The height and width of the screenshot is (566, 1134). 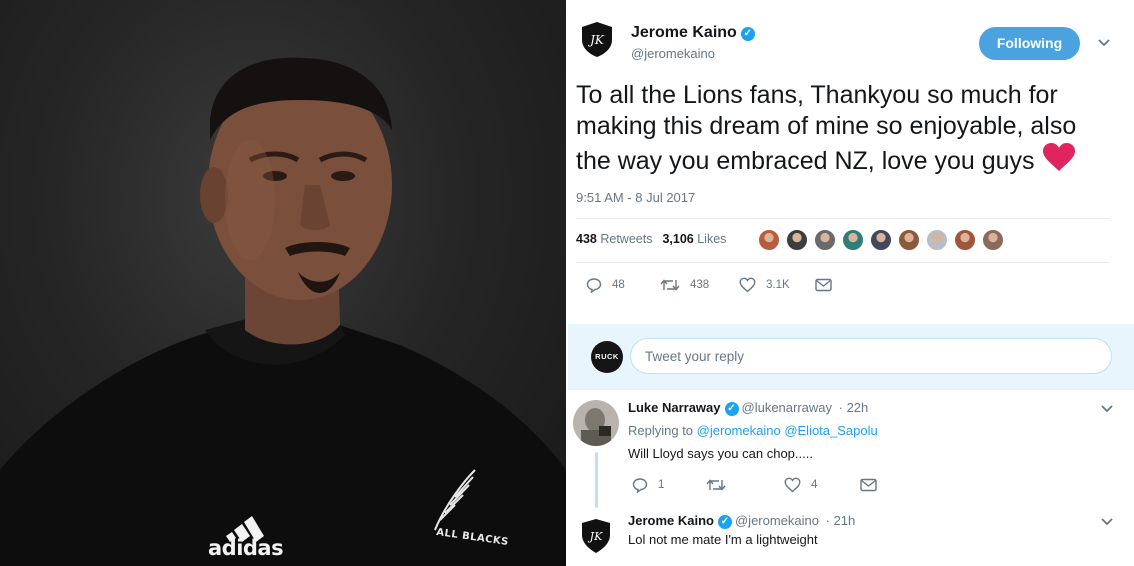 I want to click on reply-action: 48, so click(x=605, y=285).